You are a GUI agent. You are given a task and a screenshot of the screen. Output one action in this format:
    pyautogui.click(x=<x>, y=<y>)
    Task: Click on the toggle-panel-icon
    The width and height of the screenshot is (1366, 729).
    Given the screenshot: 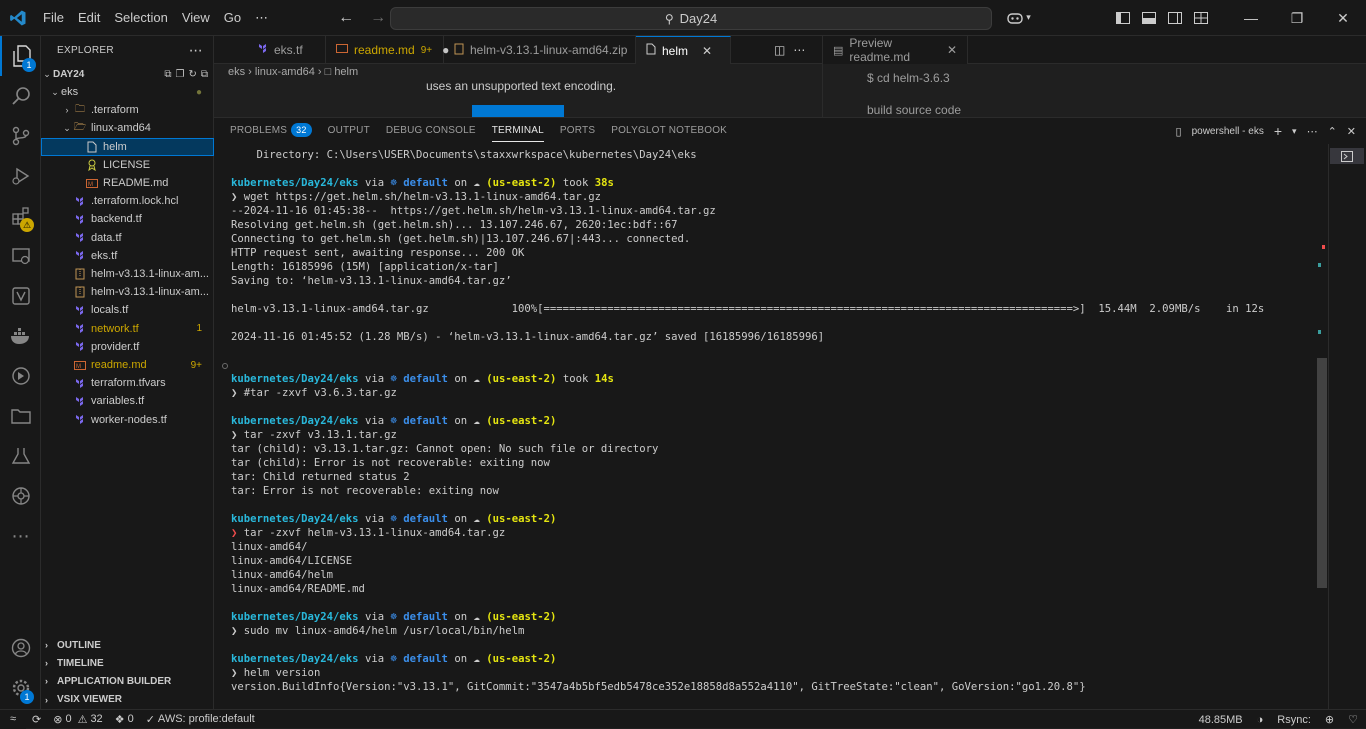 What is the action you would take?
    pyautogui.click(x=1149, y=18)
    